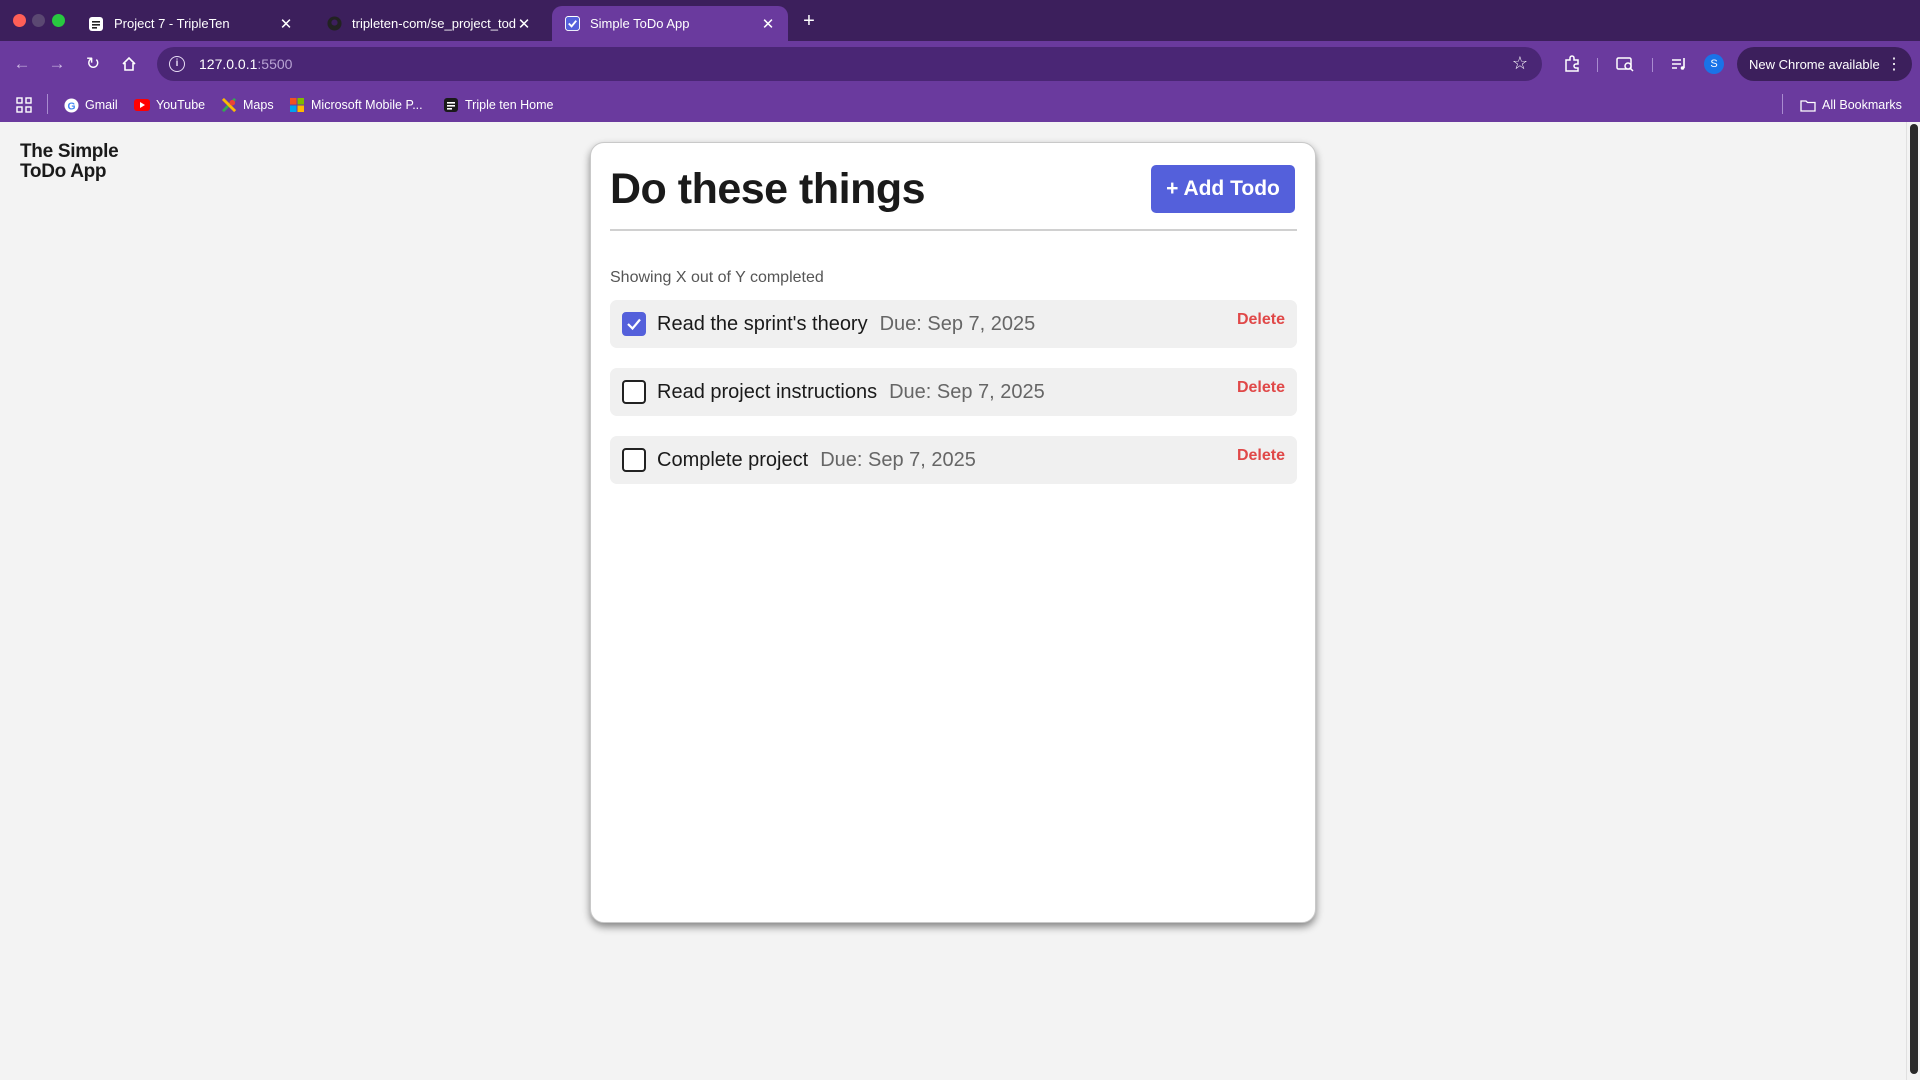 The image size is (1920, 1080). What do you see at coordinates (849, 64) in the screenshot?
I see `address-bar: i 127.0.0.1:5500 ☆` at bounding box center [849, 64].